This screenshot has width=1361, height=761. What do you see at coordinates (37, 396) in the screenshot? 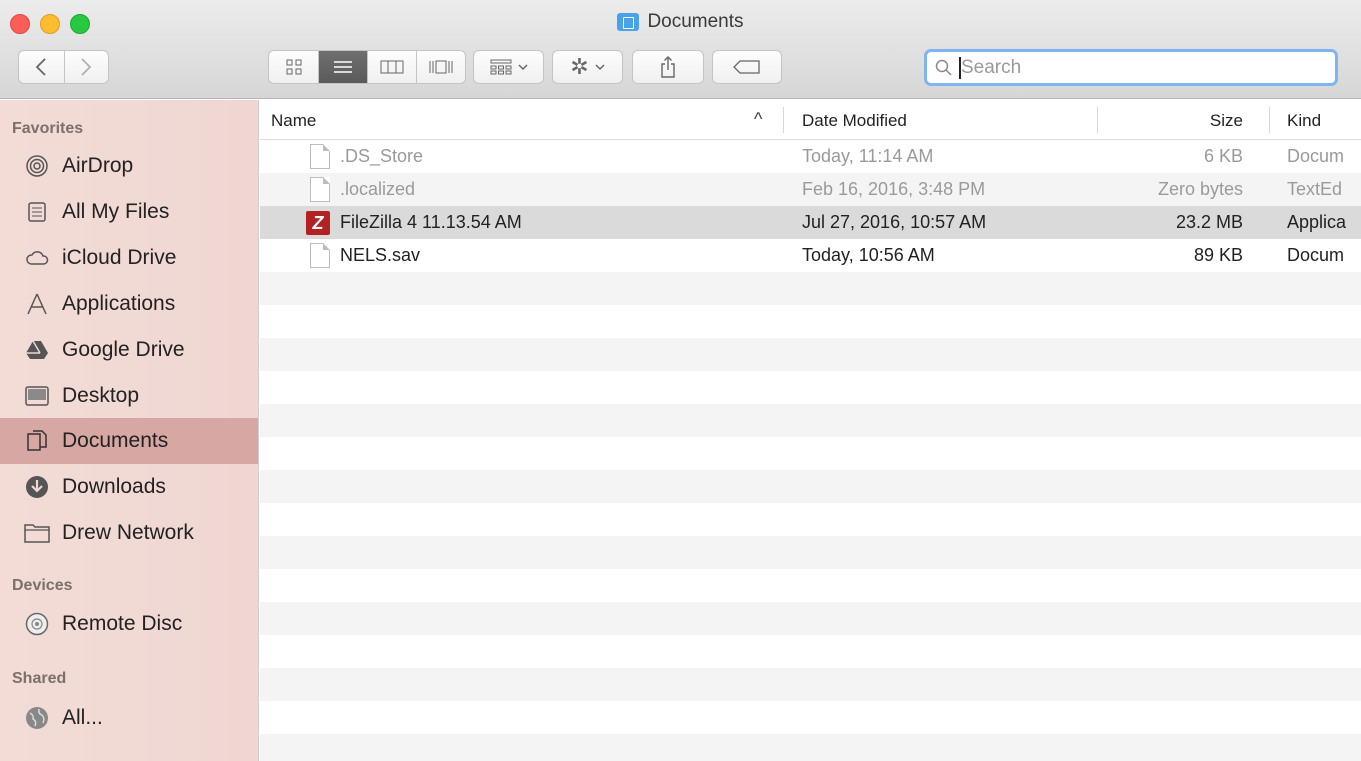
I see `desktop-icon` at bounding box center [37, 396].